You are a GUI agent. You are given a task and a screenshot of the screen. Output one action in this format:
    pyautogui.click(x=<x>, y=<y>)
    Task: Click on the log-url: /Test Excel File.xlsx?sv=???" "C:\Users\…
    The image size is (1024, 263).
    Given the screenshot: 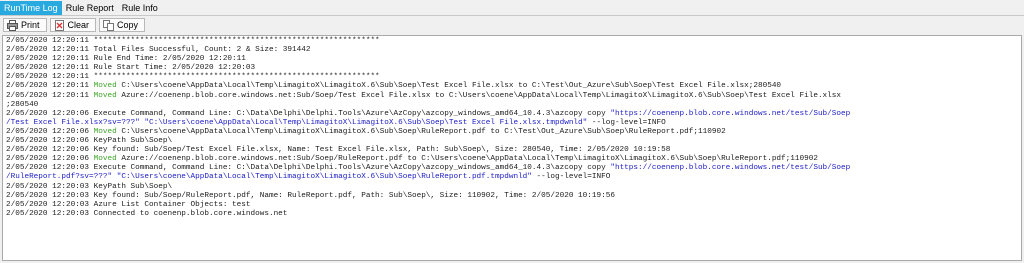 What is the action you would take?
    pyautogui.click(x=297, y=122)
    